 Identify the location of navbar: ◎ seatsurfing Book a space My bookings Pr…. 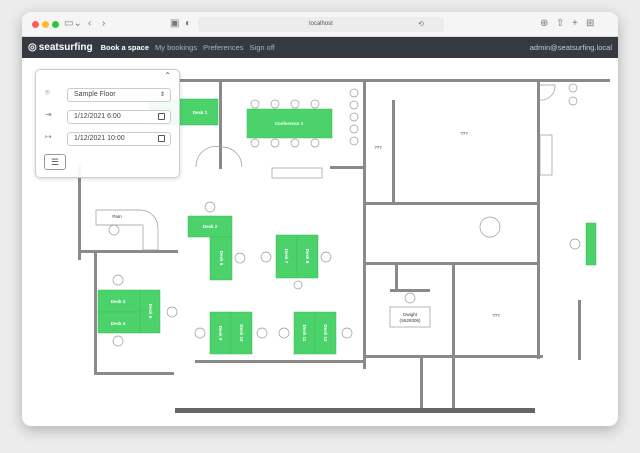
(320, 47).